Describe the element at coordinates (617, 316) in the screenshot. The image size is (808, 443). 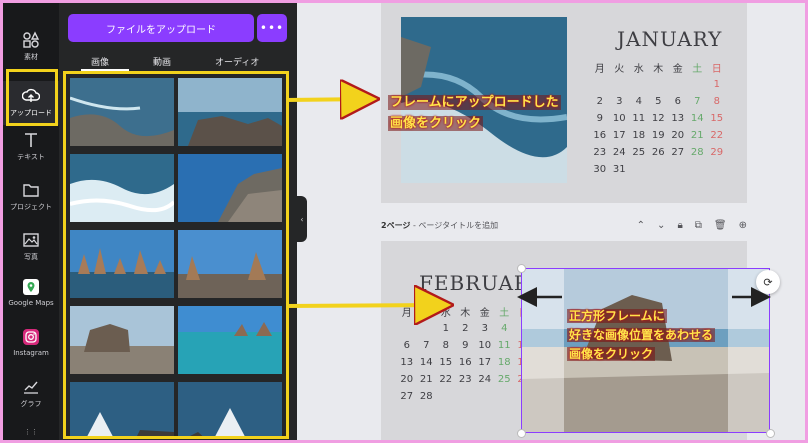
I see `callout-2-line-1: 正方形フレームに` at that location.